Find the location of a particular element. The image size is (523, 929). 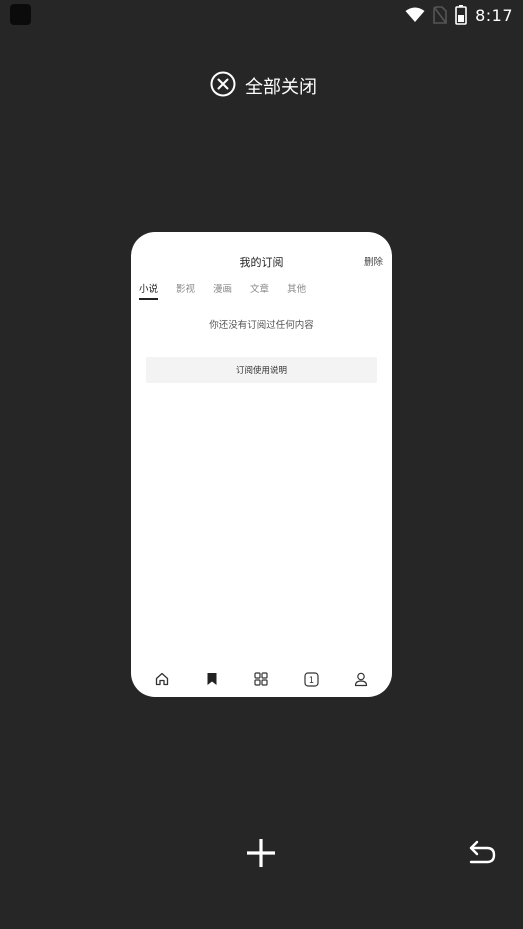

tabs-count-icon: 1 is located at coordinates (311, 679).